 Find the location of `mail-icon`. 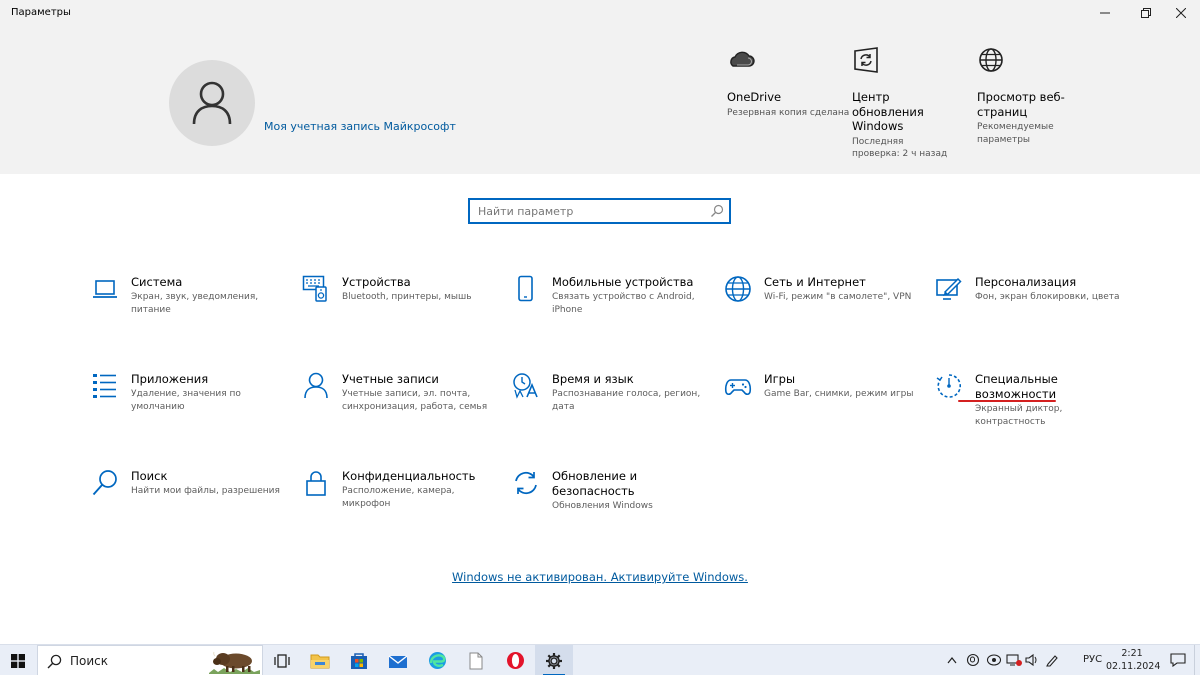

mail-icon is located at coordinates (398, 661).